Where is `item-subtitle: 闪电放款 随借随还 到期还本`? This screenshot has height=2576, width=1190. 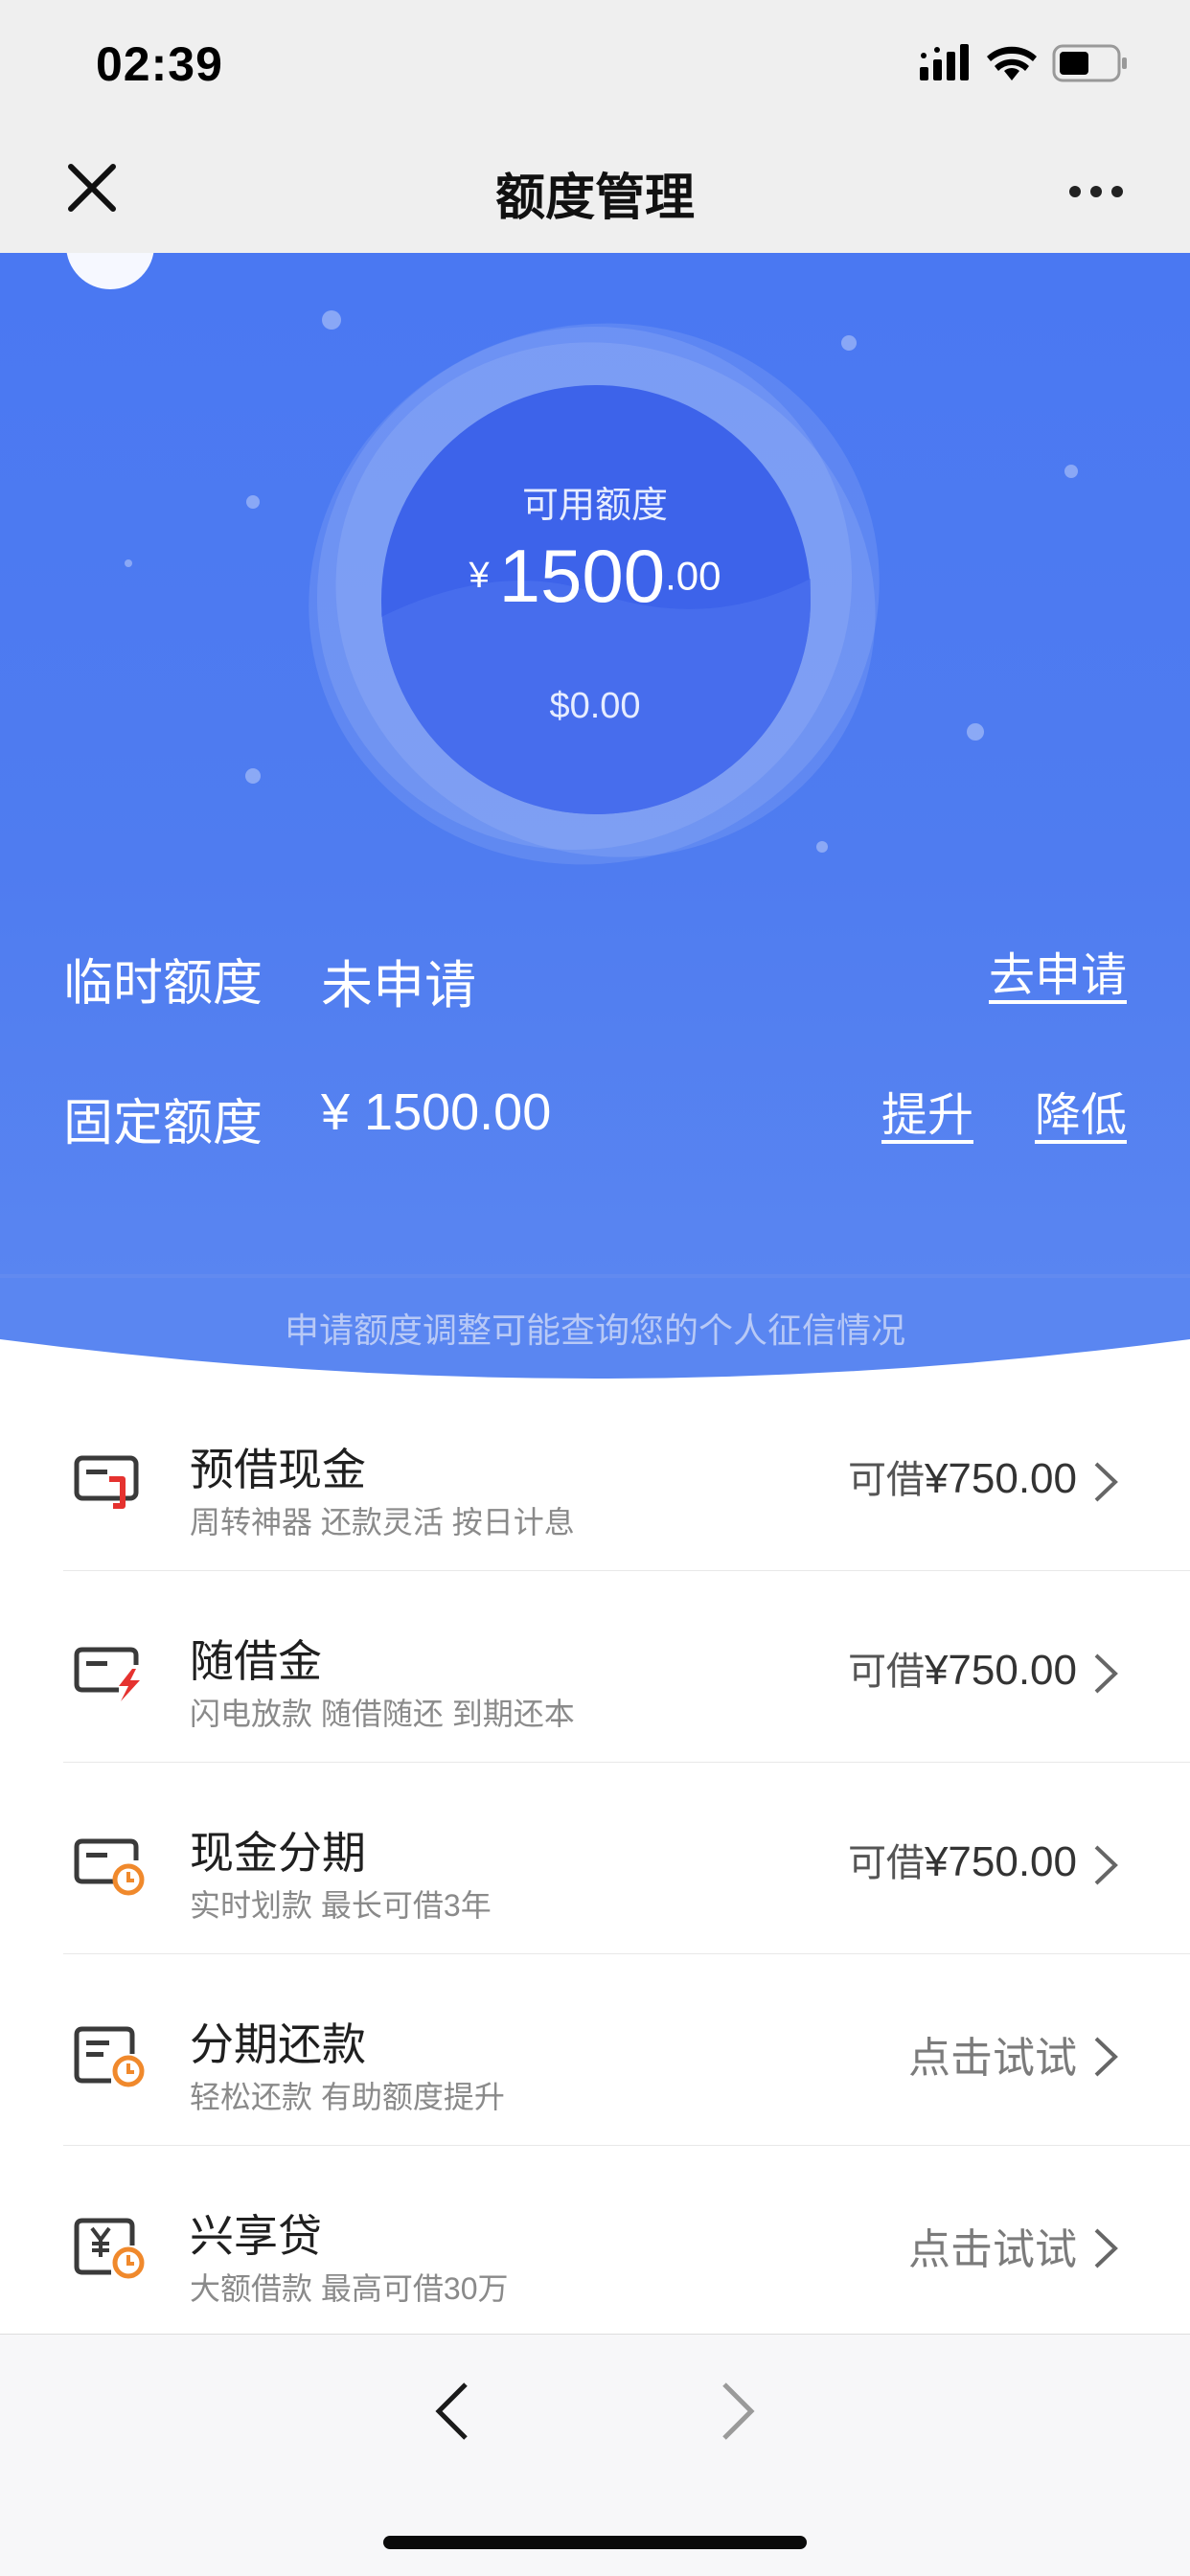
item-subtitle: 闪电放款 随借随还 到期还本 is located at coordinates (382, 1714).